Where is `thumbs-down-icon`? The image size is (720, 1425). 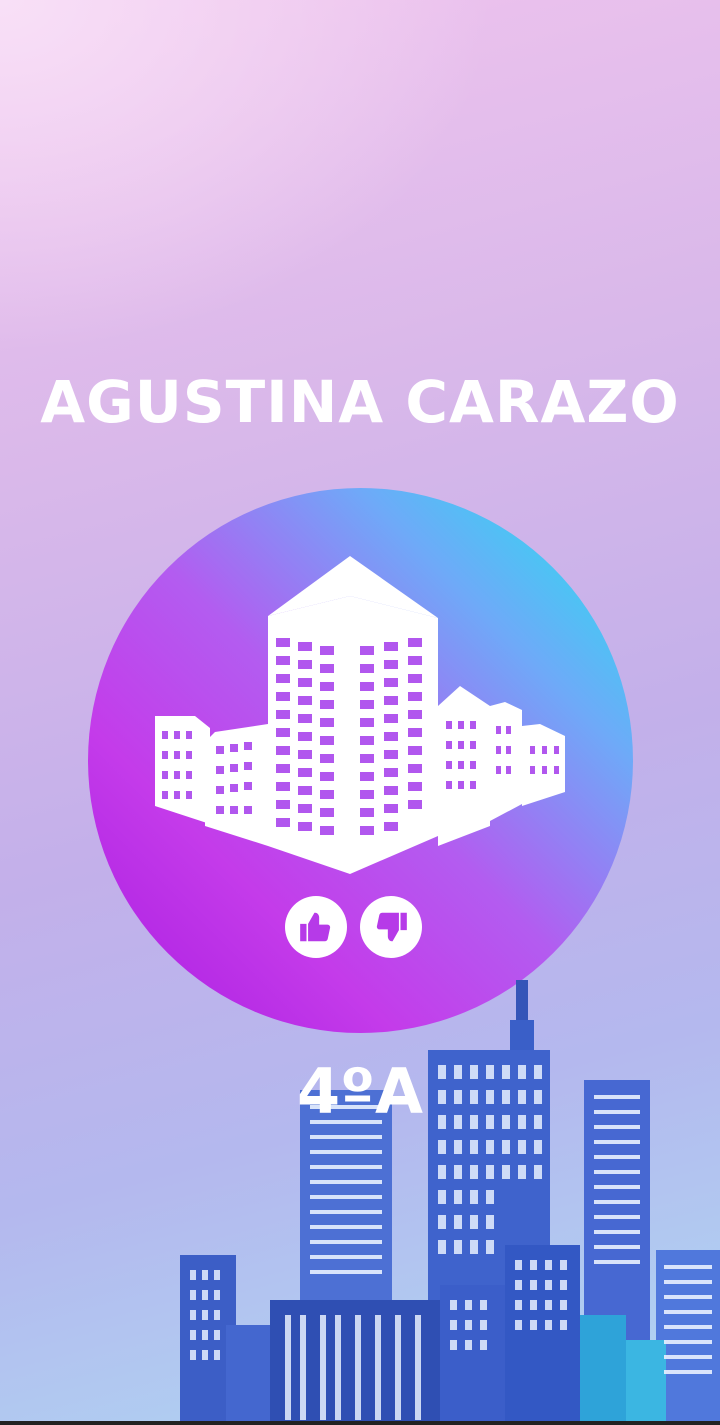
thumbs-down-icon is located at coordinates (391, 927).